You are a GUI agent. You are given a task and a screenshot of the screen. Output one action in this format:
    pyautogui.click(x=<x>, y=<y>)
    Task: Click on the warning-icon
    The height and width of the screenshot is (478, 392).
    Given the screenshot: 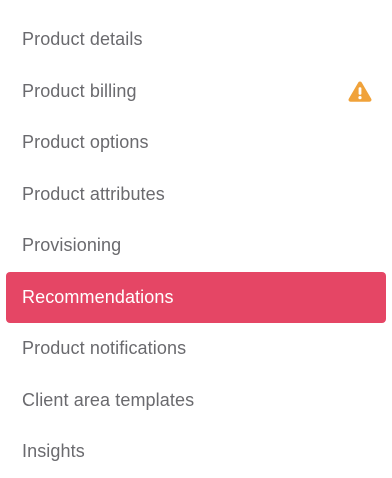 What is the action you would take?
    pyautogui.click(x=360, y=92)
    